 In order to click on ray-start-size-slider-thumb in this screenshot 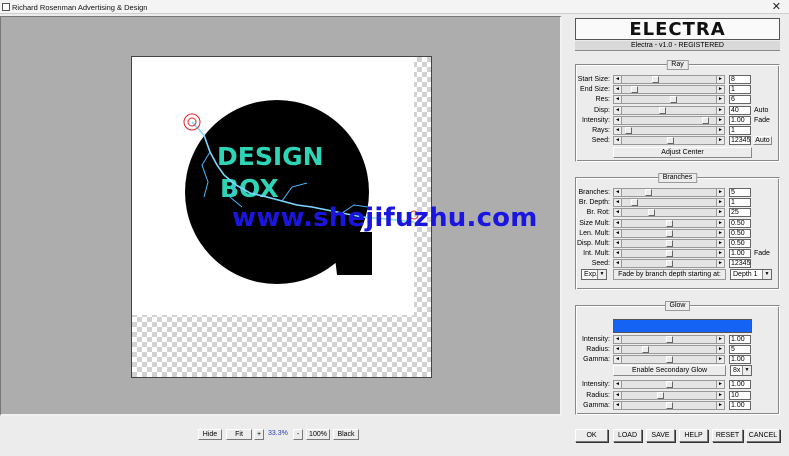, I will do `click(655, 79)`.